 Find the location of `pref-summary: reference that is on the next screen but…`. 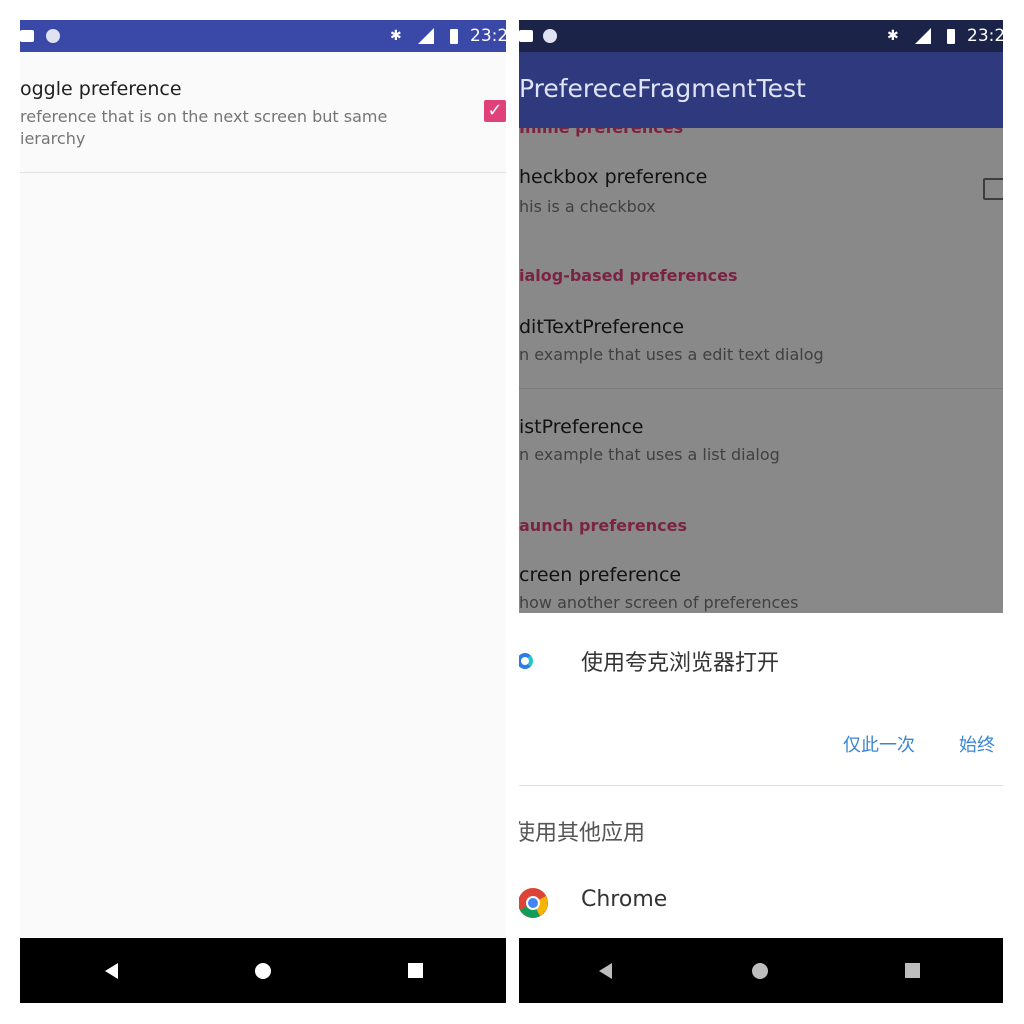

pref-summary: reference that is on the next screen but… is located at coordinates (204, 127).